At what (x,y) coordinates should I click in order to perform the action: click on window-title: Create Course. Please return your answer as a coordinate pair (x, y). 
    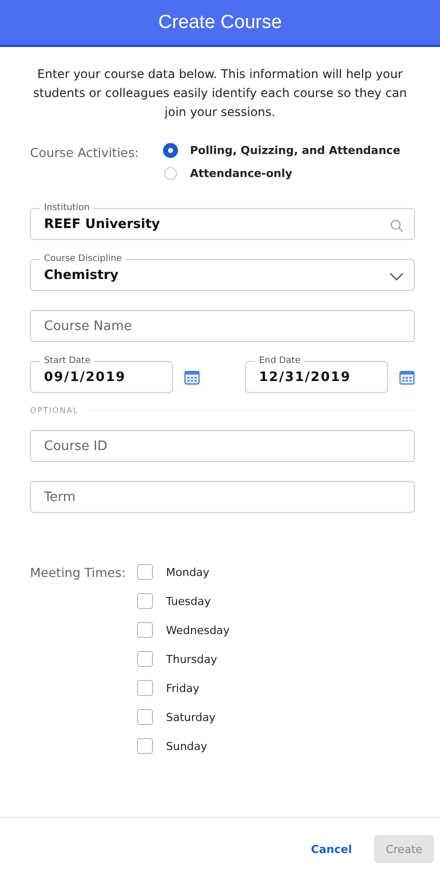
    Looking at the image, I should click on (220, 23).